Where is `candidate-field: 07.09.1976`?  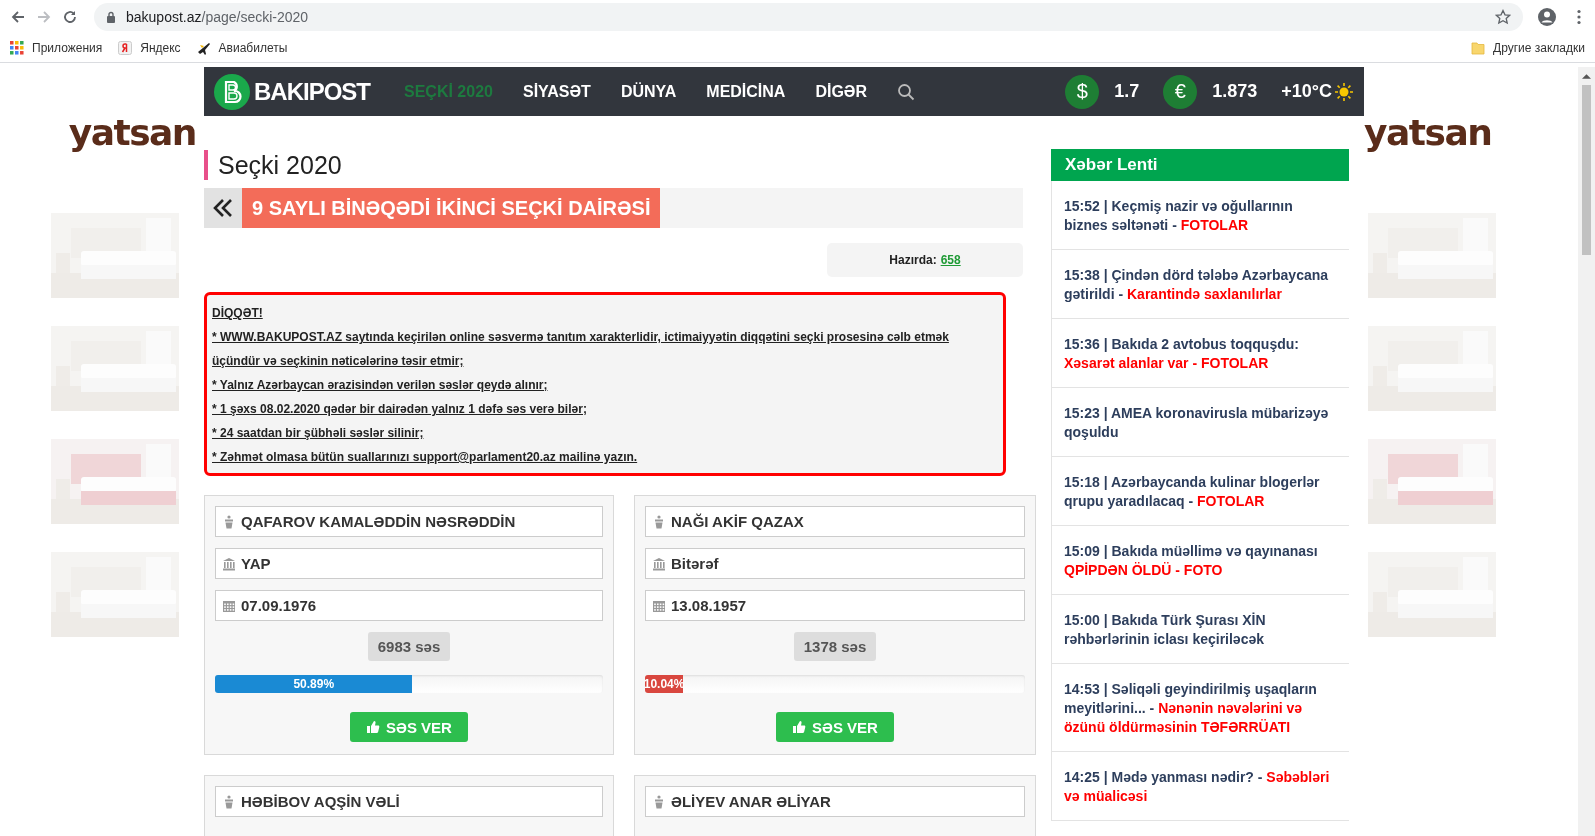
candidate-field: 07.09.1976 is located at coordinates (409, 605).